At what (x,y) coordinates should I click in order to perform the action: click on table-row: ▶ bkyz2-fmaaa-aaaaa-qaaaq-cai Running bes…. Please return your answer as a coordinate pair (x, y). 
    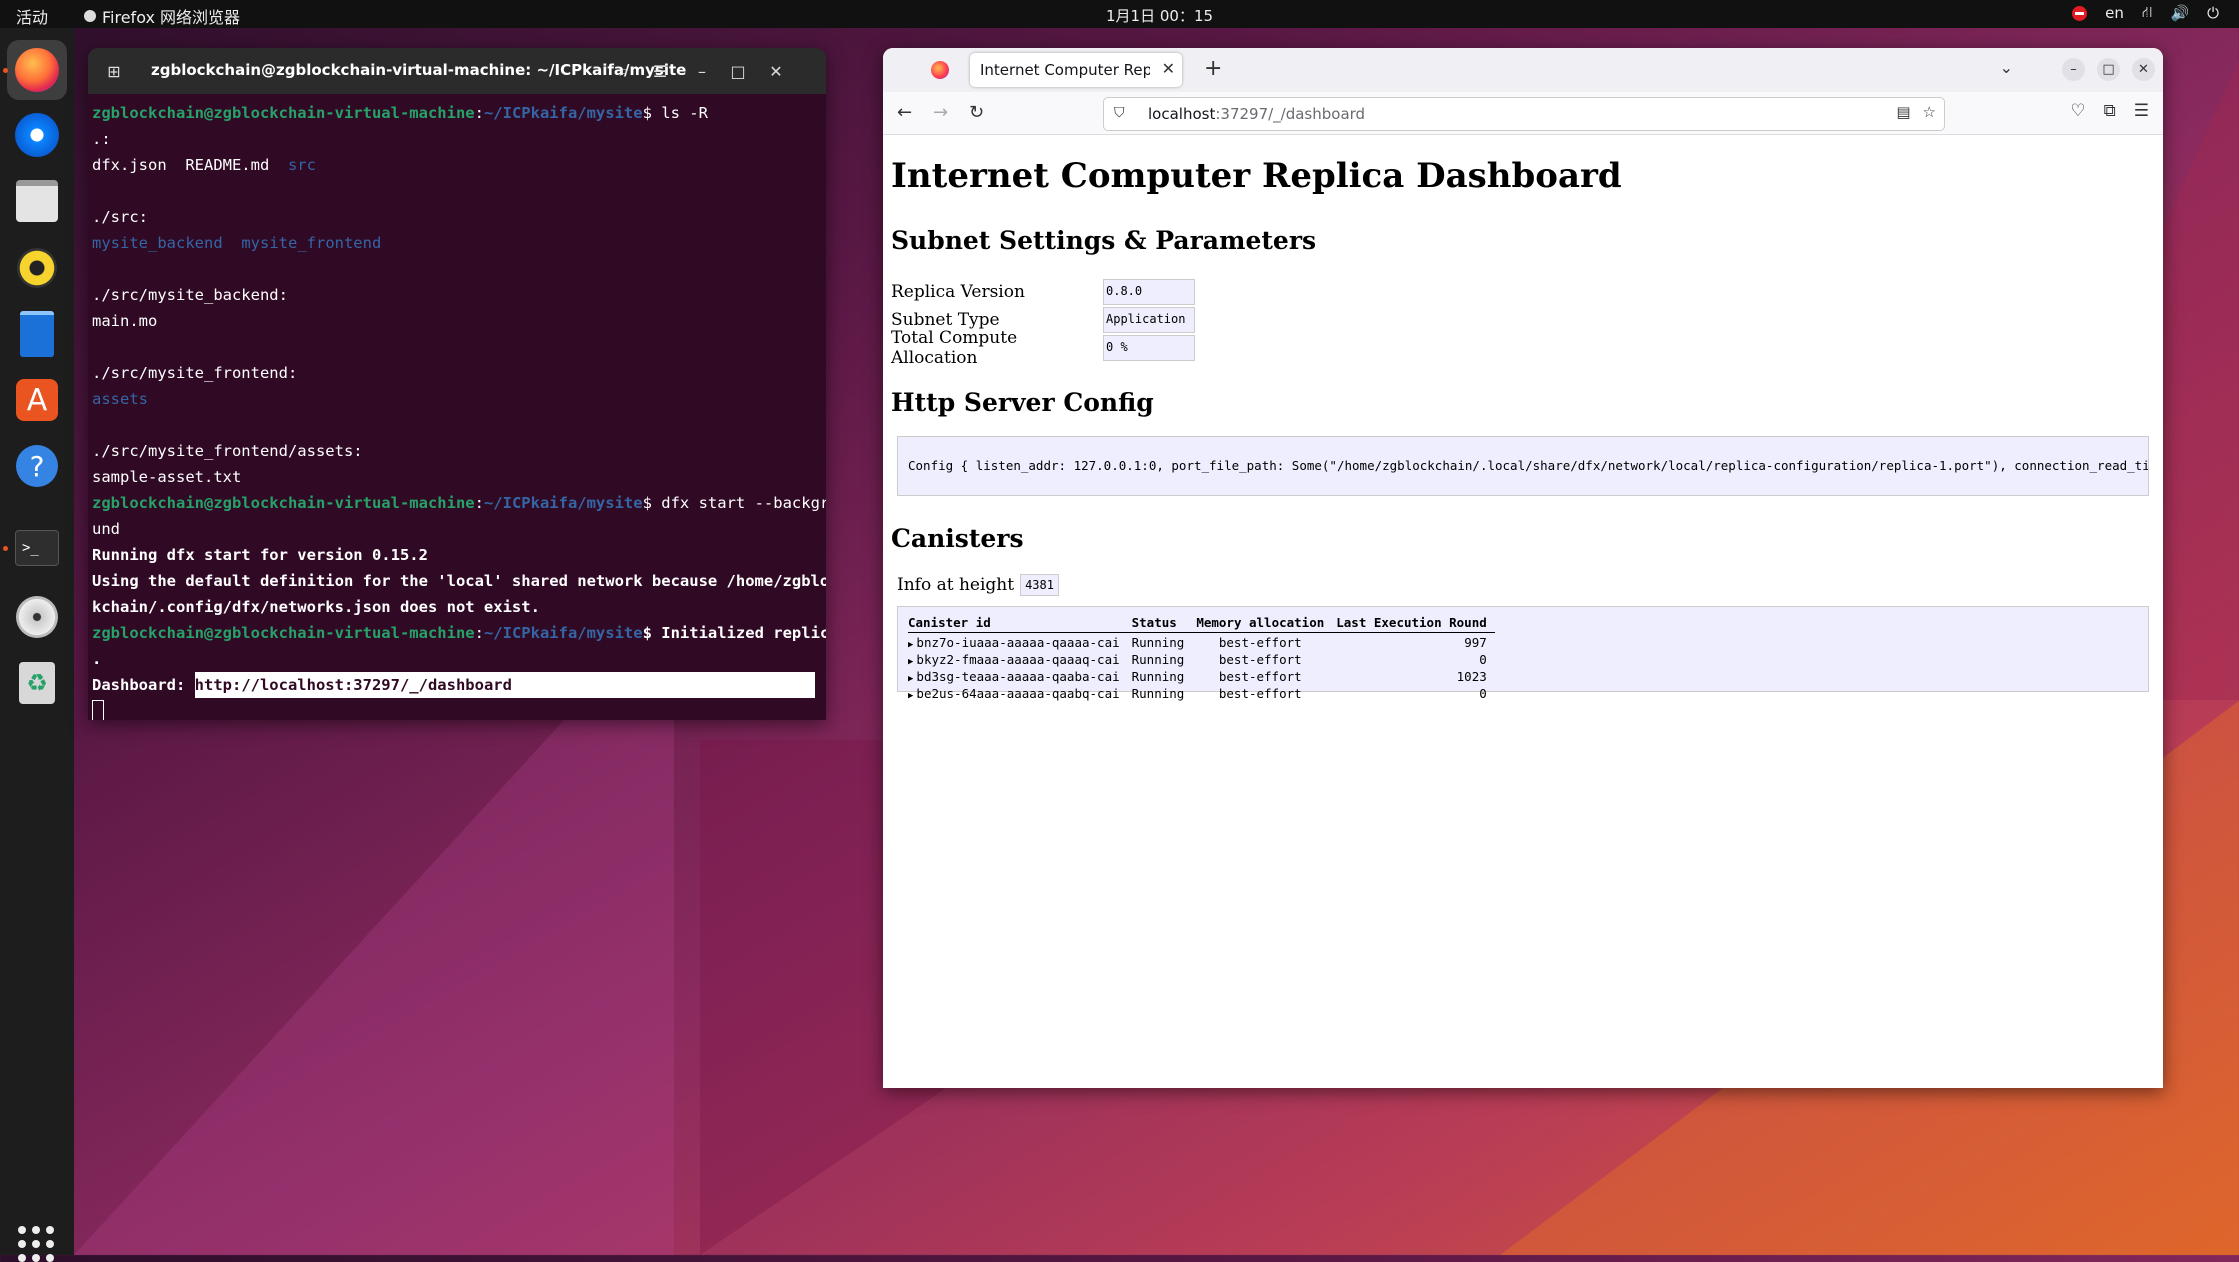
    Looking at the image, I should click on (1201, 658).